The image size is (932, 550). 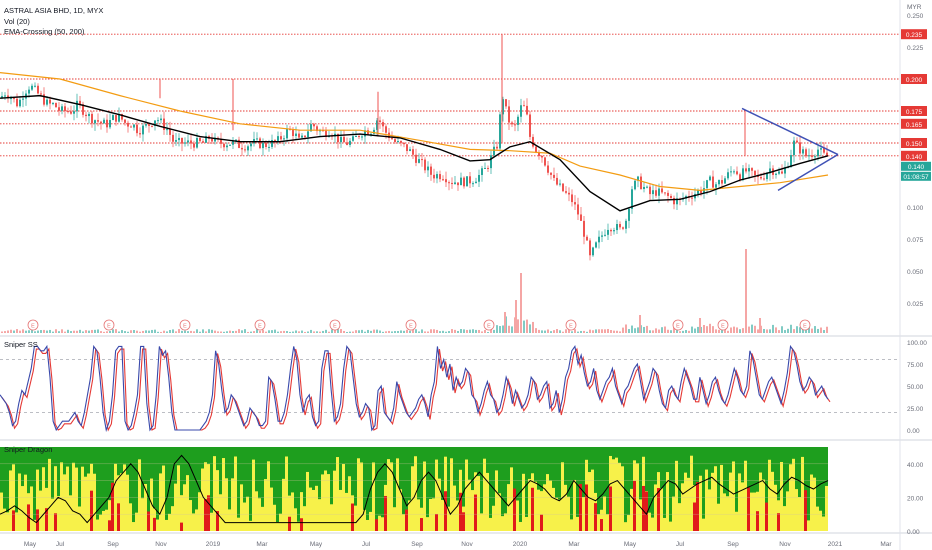 I want to click on time-axis-label: 2021, so click(x=835, y=544).